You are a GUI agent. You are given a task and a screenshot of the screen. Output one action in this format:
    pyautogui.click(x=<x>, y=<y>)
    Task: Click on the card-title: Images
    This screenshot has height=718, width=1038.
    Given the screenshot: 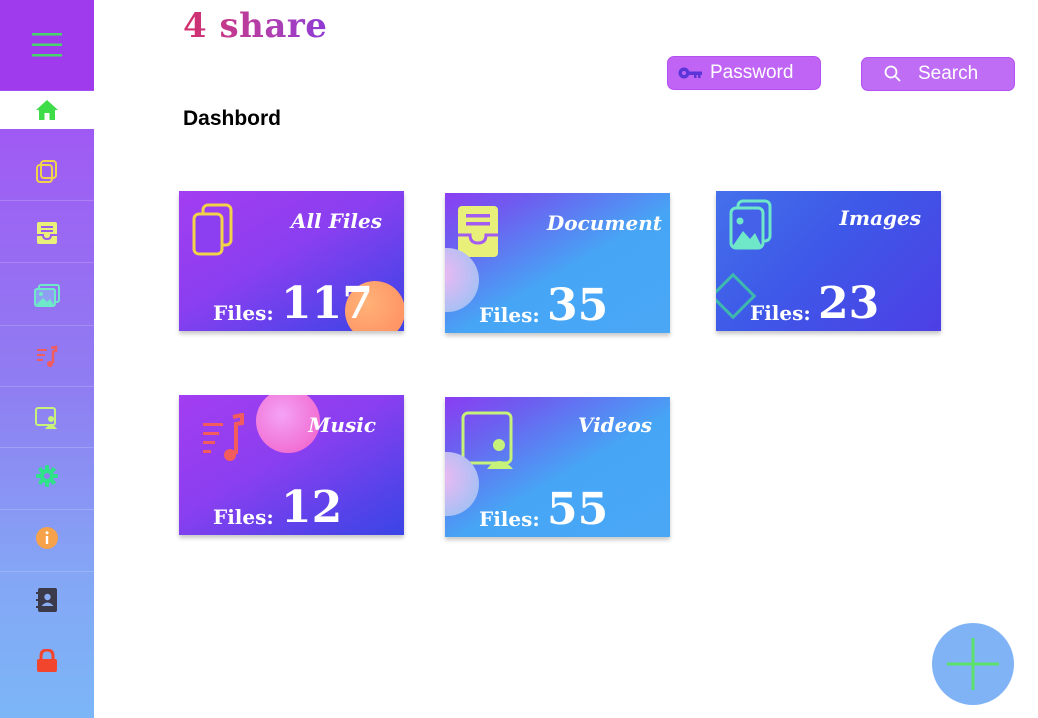 What is the action you would take?
    pyautogui.click(x=880, y=218)
    